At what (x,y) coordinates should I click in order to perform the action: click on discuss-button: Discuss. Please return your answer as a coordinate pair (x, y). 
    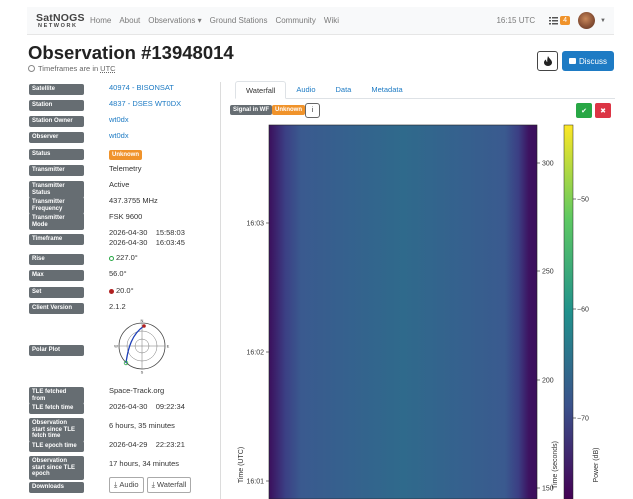
    Looking at the image, I should click on (588, 61).